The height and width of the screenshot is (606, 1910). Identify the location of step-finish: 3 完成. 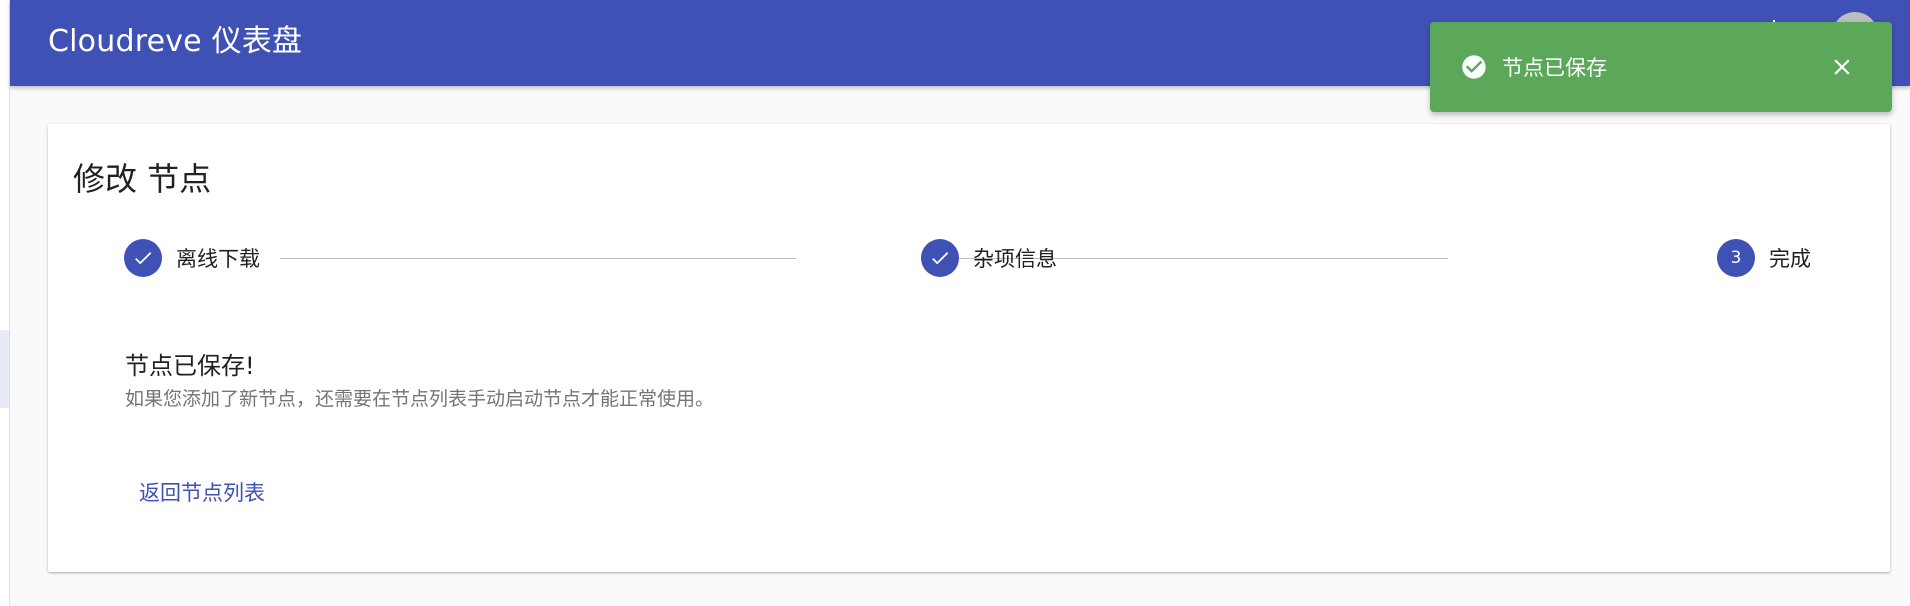
(1764, 258).